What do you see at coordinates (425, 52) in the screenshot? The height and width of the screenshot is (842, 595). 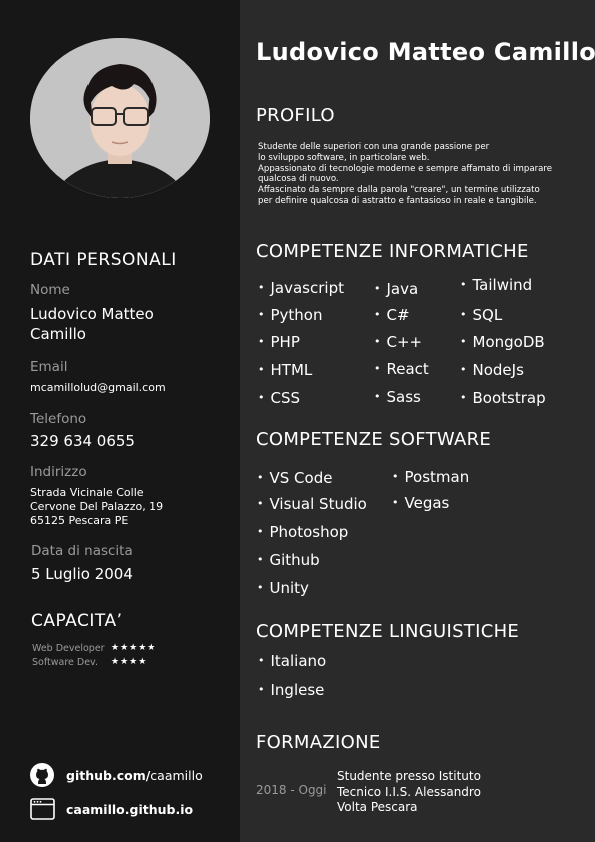 I see `page-title: Ludovico Matteo Camillo` at bounding box center [425, 52].